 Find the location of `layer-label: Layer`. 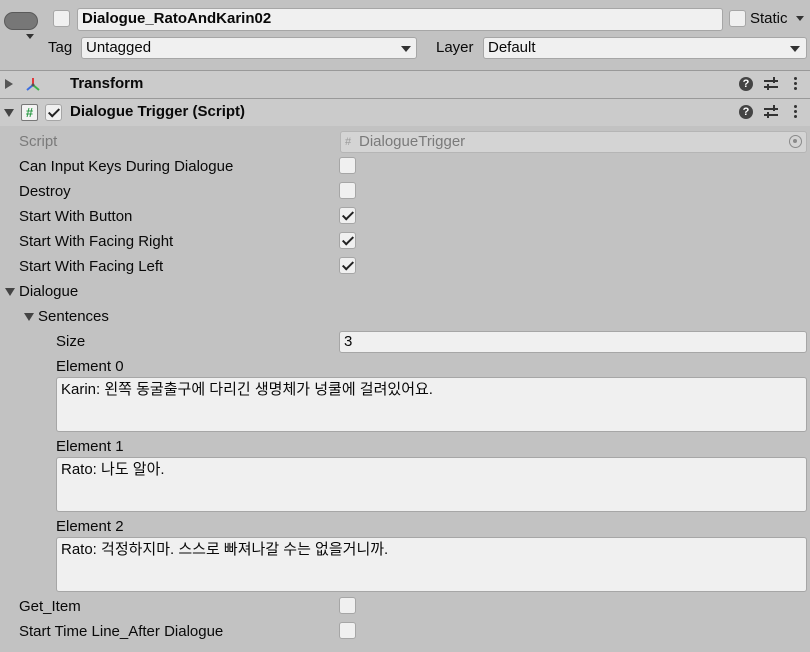

layer-label: Layer is located at coordinates (455, 47).